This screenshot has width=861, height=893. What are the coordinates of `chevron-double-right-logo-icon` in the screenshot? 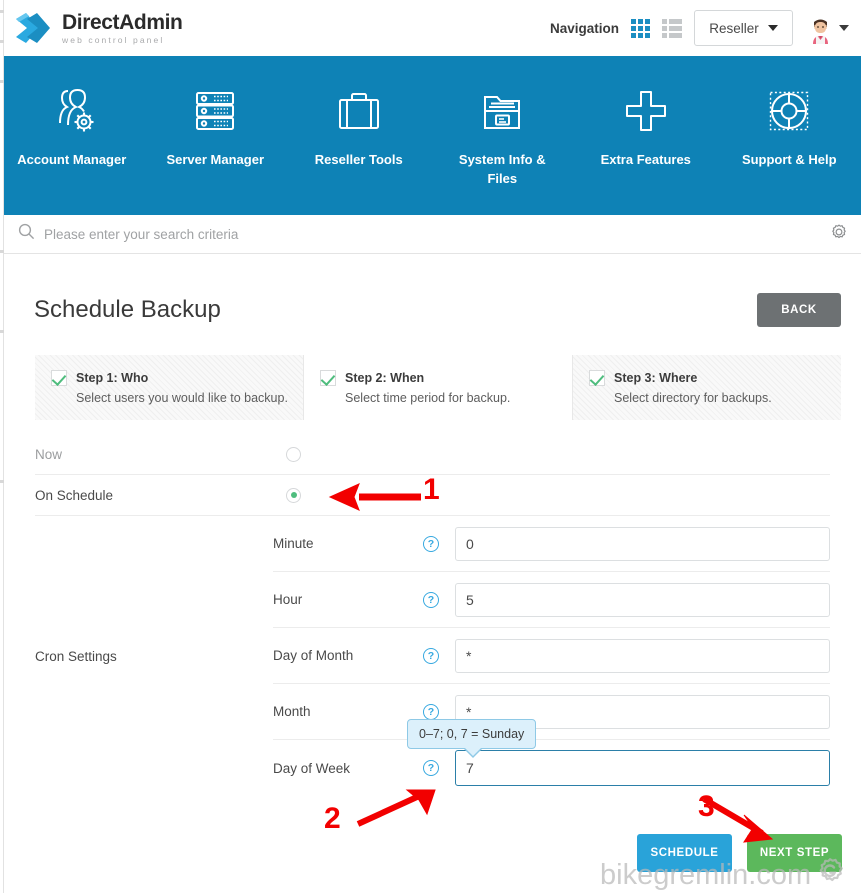 It's located at (34, 28).